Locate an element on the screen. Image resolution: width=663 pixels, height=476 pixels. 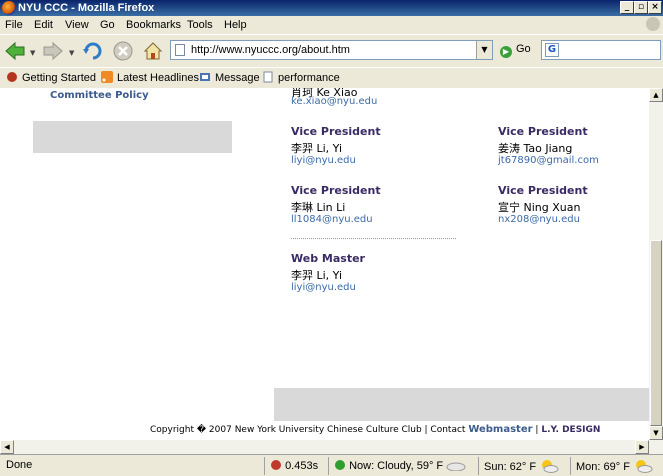
committee-policy-link: Committee Policy is located at coordinates (99, 95).